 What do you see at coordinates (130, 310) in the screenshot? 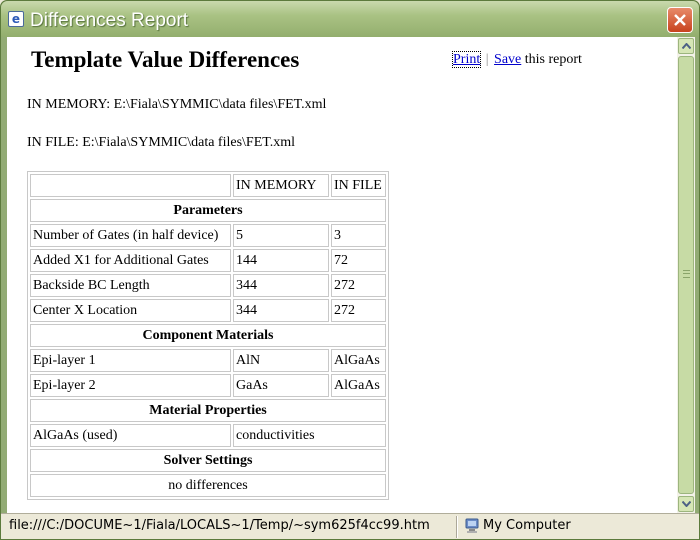
I see `table-cell: Center X Location` at bounding box center [130, 310].